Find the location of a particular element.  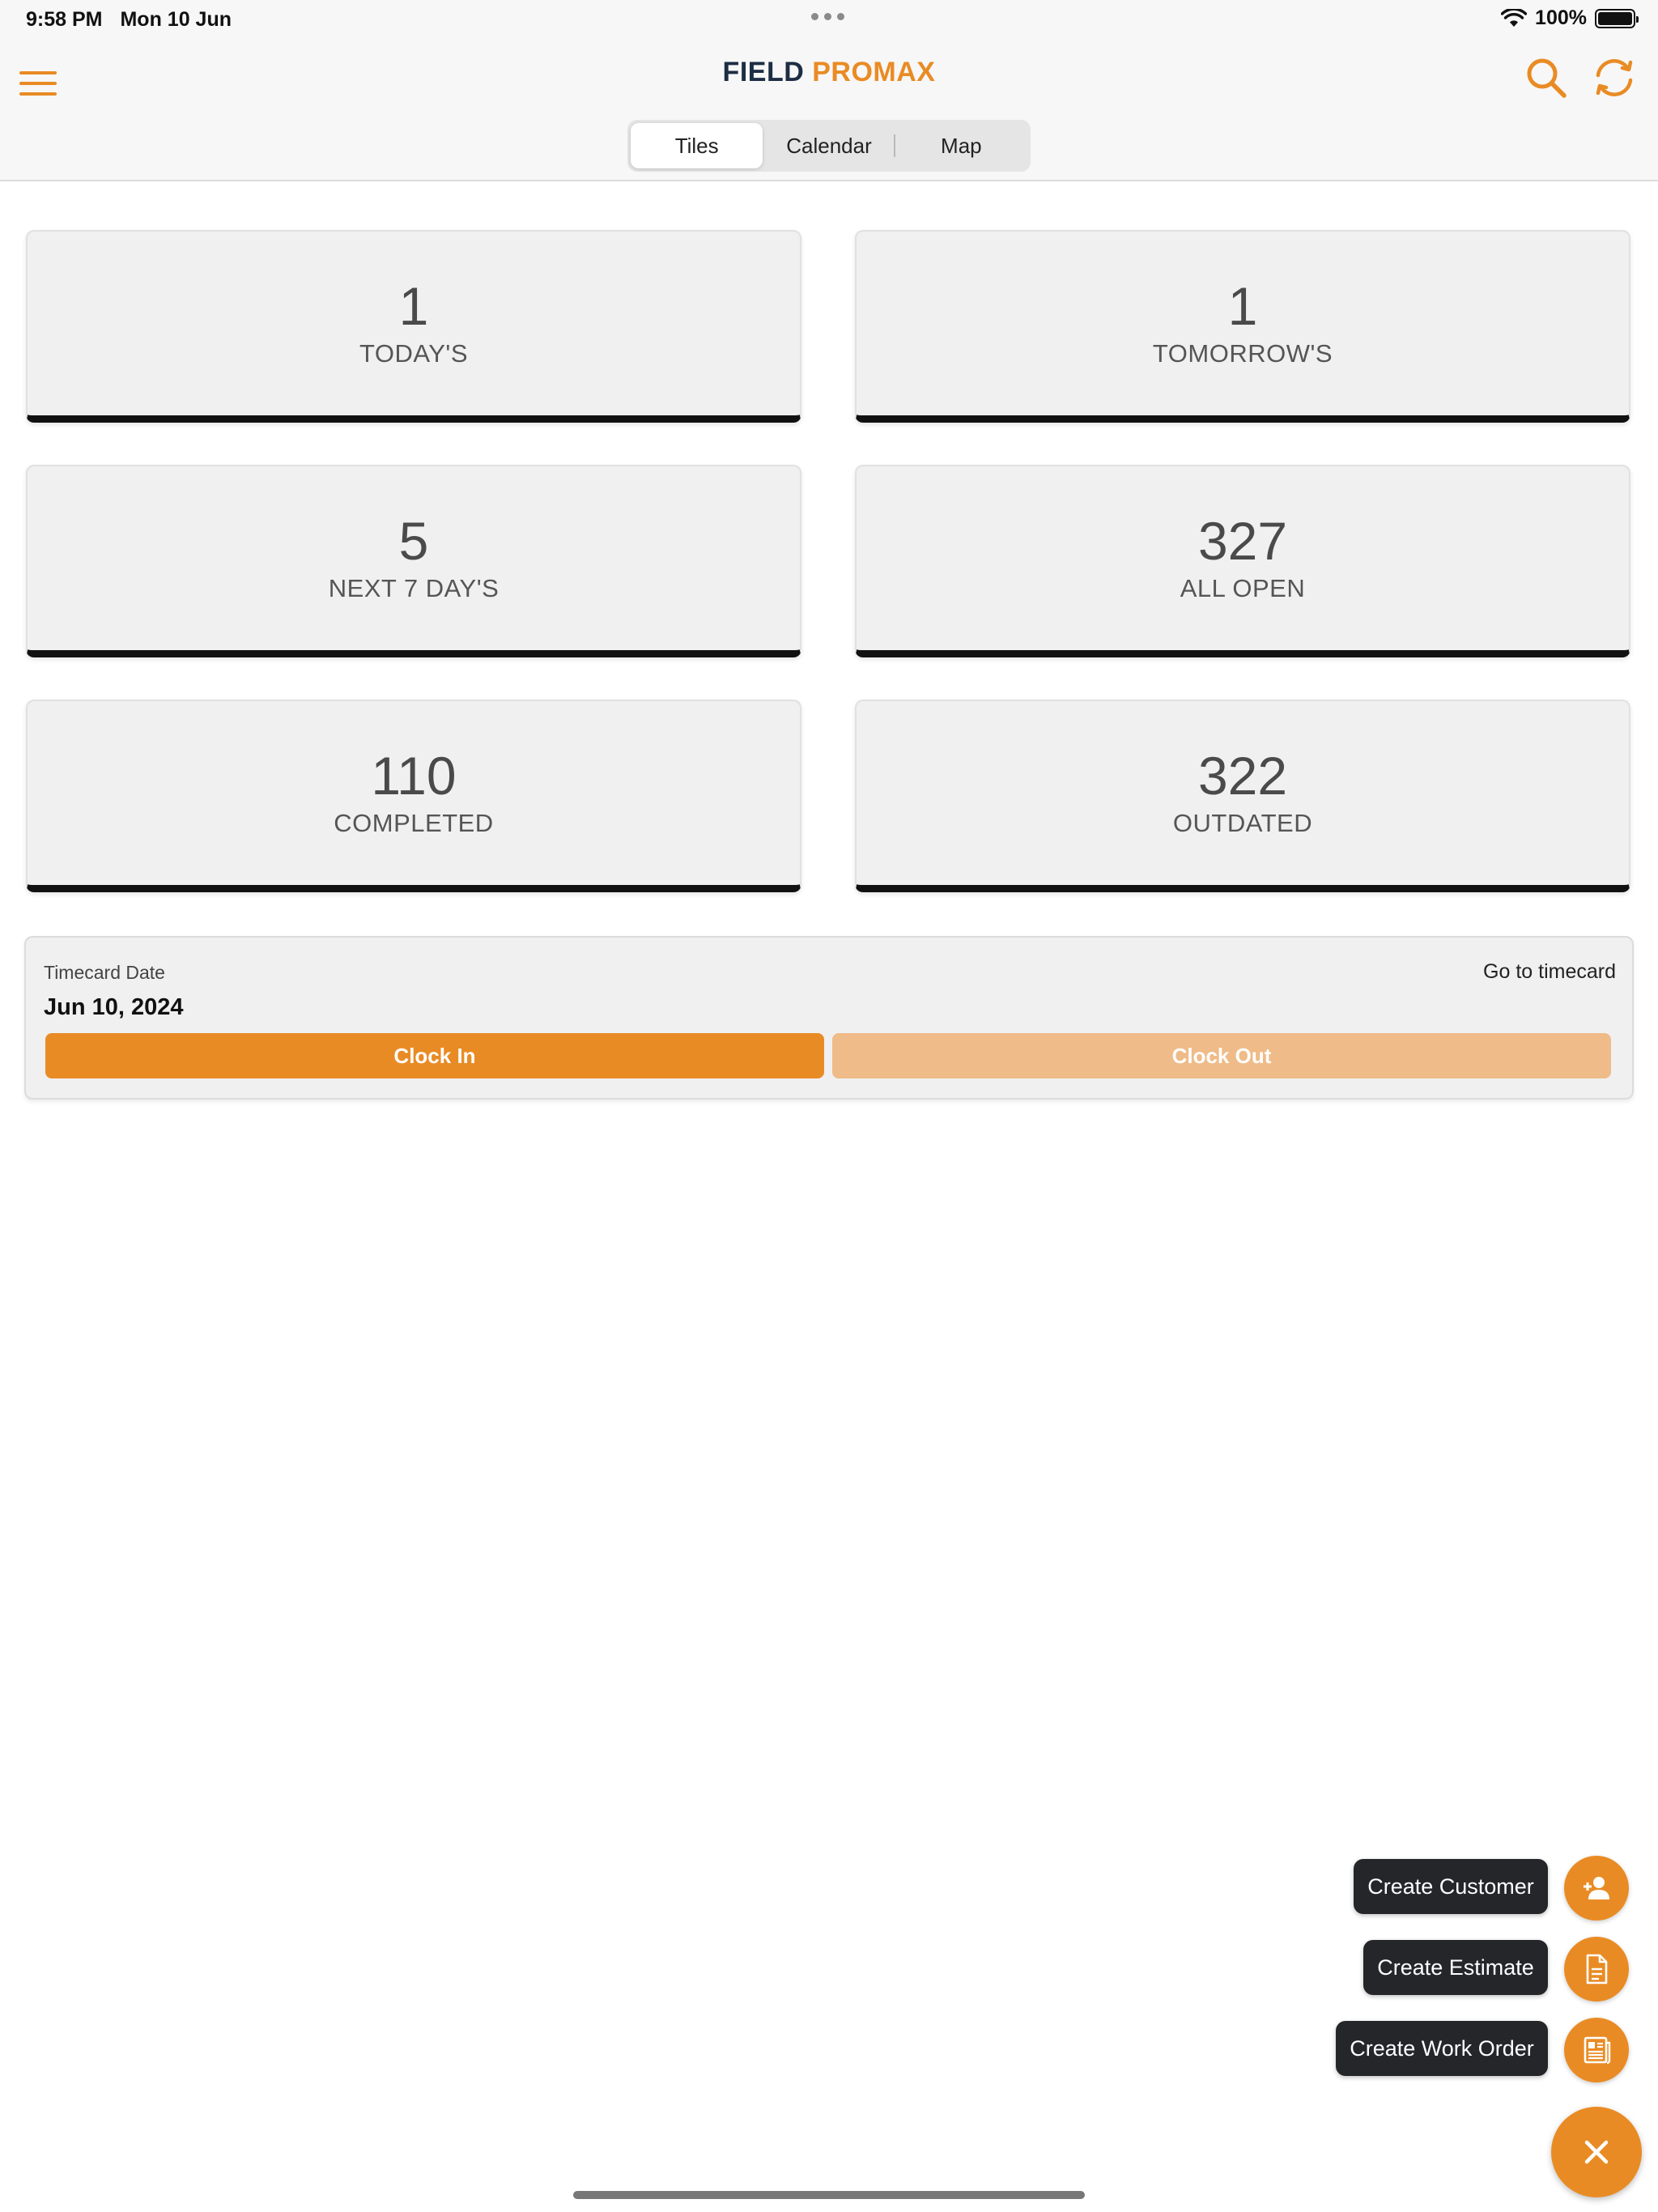

tab-tiles: Tiles is located at coordinates (697, 145).